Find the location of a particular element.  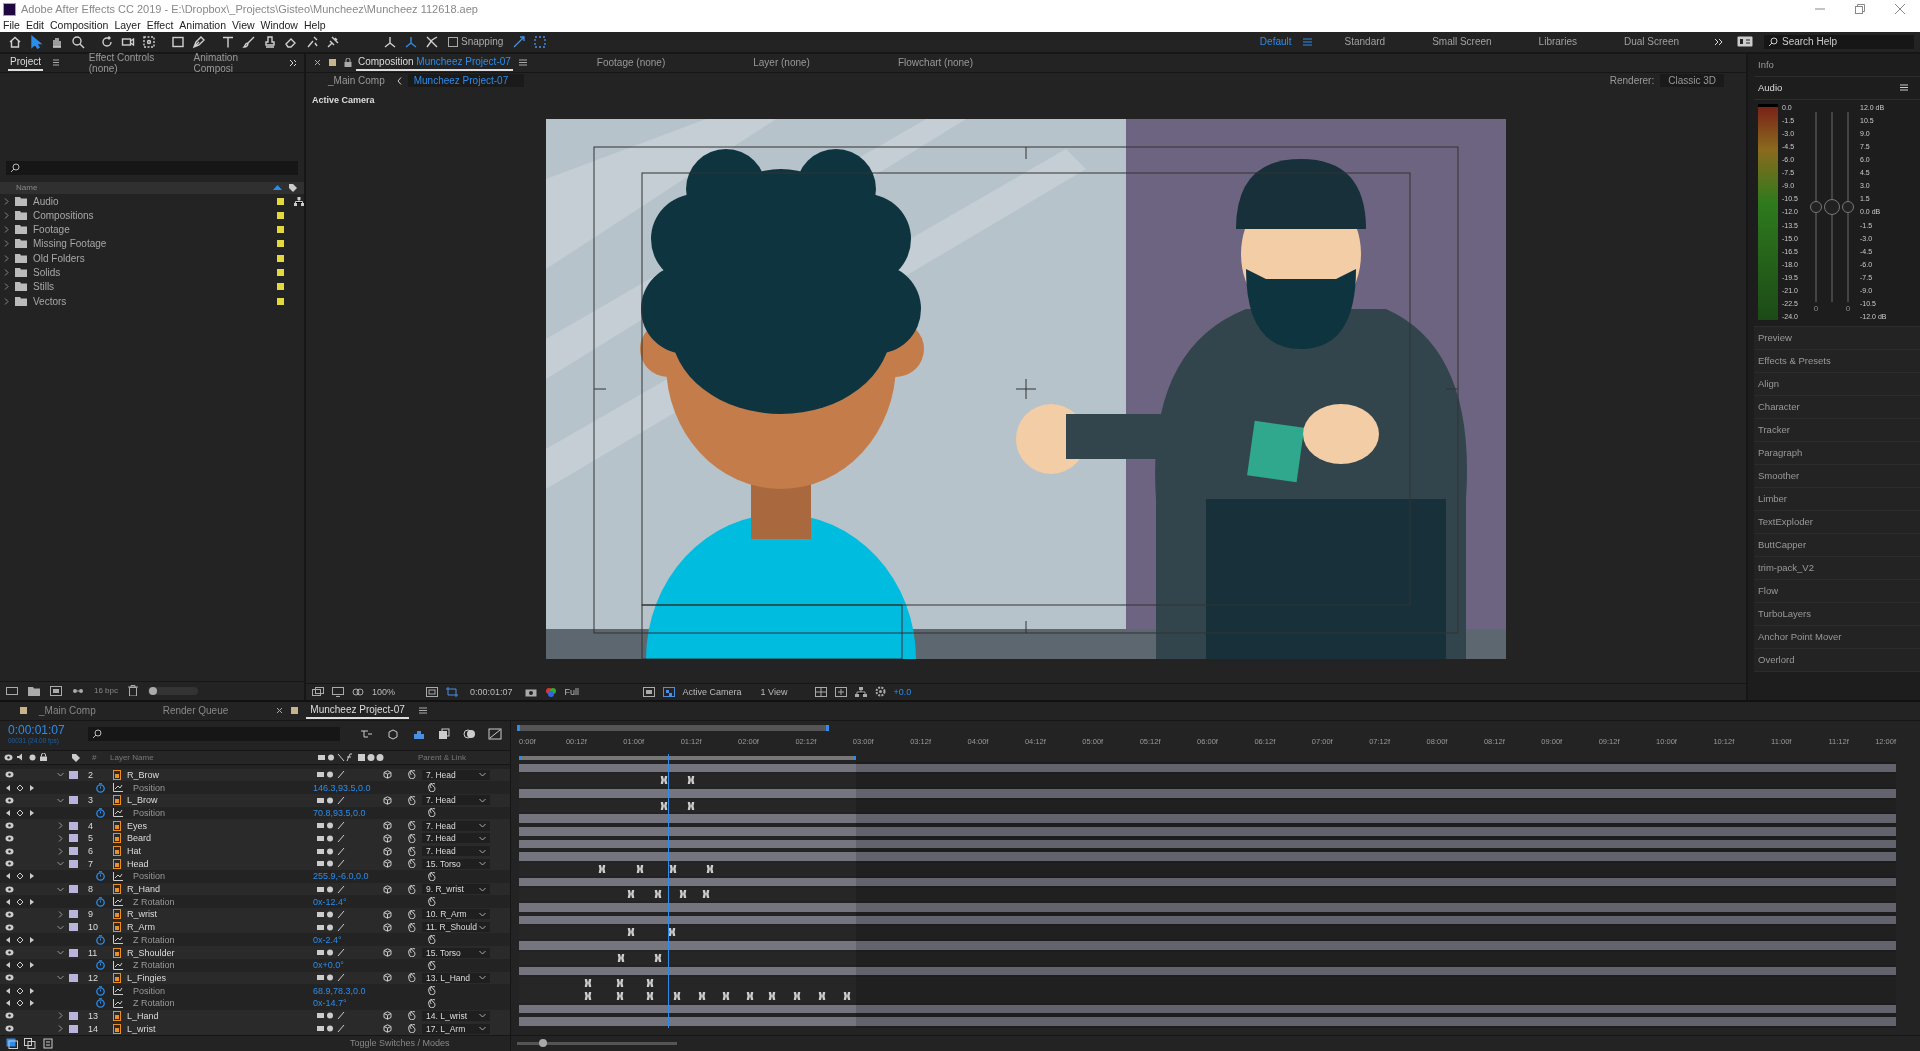

layer-name: R_Arm is located at coordinates (217, 927).